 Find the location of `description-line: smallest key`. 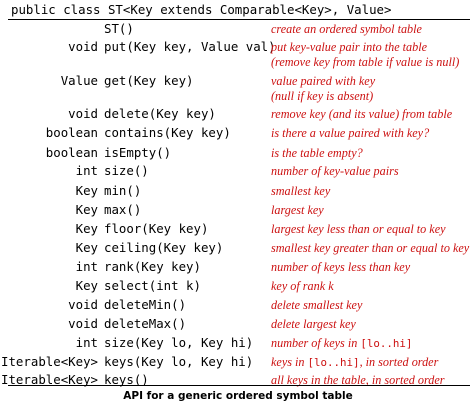

description-line: smallest key is located at coordinates (301, 191).